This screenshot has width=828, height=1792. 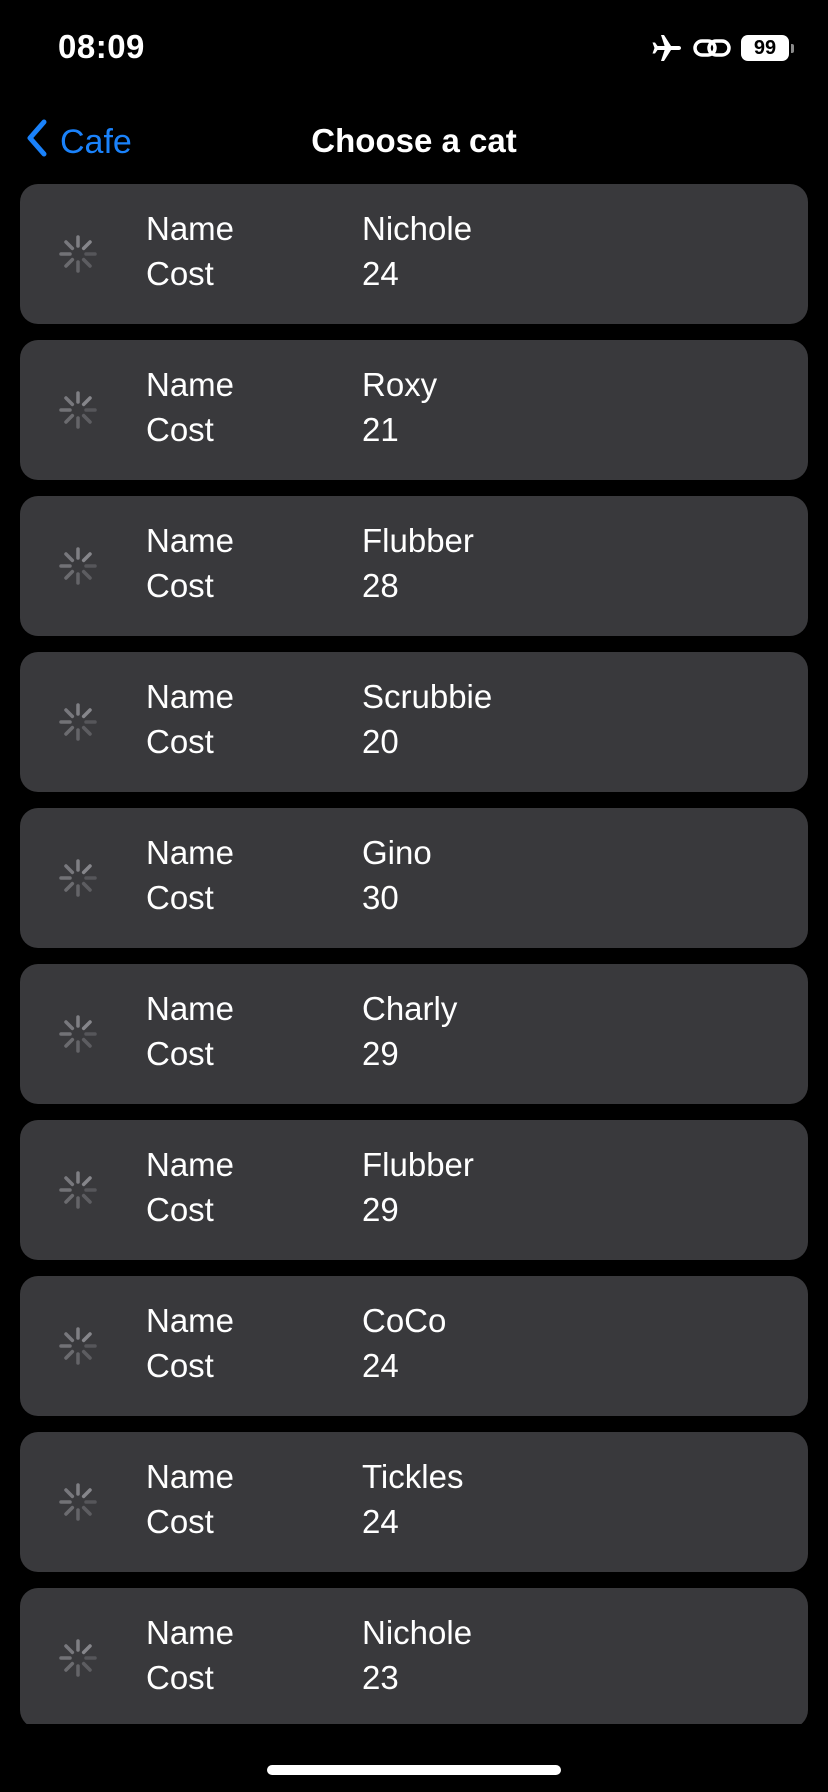 I want to click on battery-icon: 99, so click(x=767, y=48).